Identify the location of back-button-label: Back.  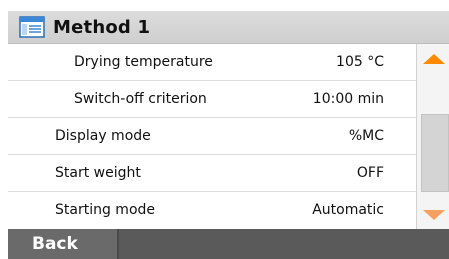
(55, 244).